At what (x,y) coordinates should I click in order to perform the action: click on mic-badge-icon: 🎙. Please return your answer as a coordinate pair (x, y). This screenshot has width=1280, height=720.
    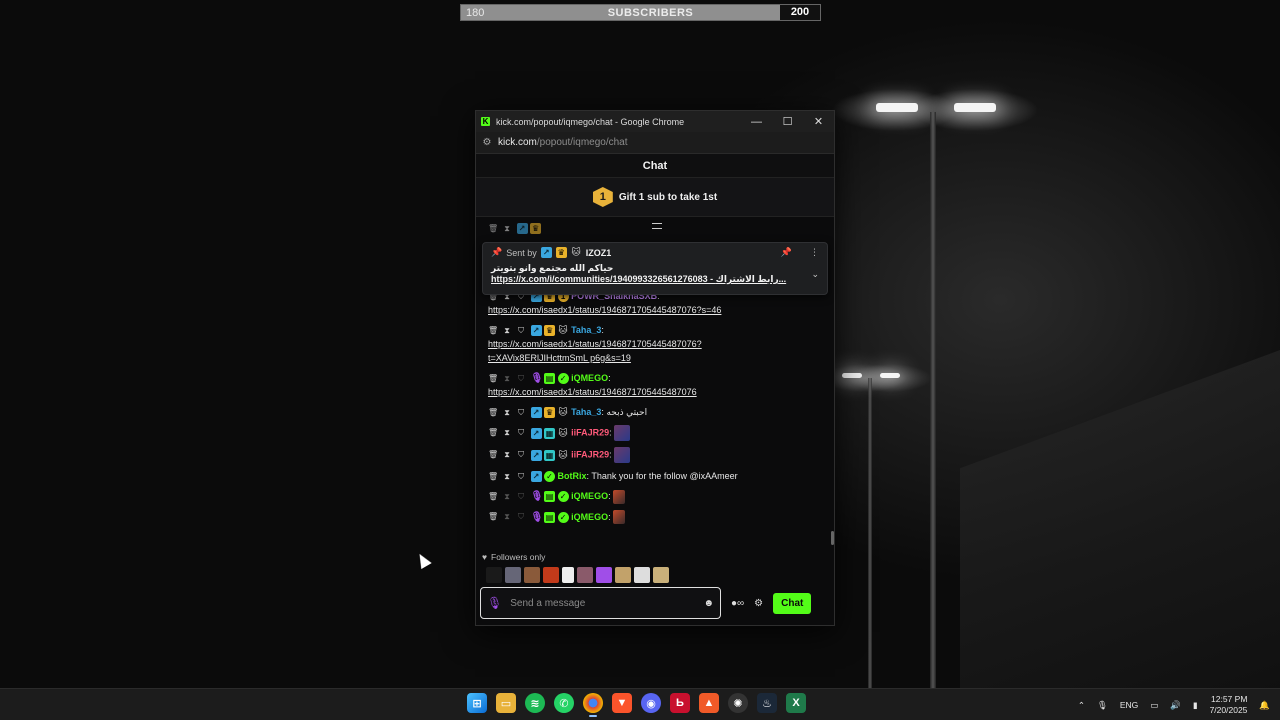
    Looking at the image, I should click on (537, 379).